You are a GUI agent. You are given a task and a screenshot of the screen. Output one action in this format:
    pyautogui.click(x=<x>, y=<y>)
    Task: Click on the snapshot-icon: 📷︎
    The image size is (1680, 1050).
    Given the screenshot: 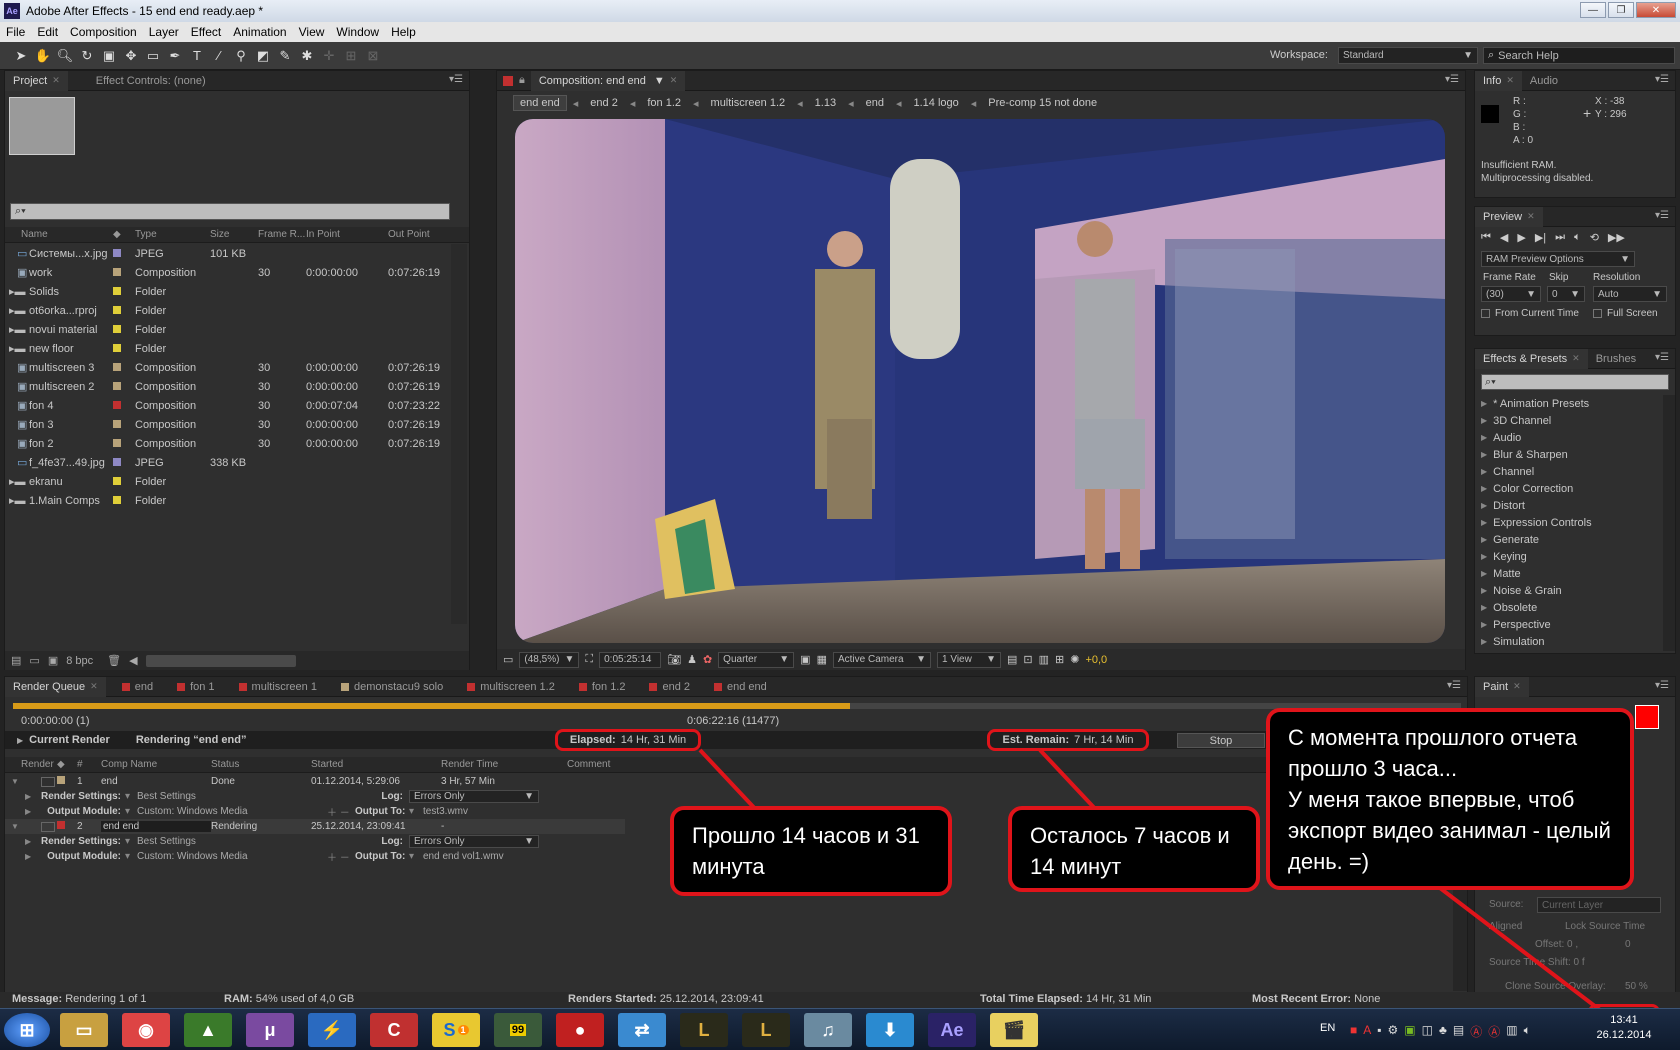 What is the action you would take?
    pyautogui.click(x=674, y=659)
    